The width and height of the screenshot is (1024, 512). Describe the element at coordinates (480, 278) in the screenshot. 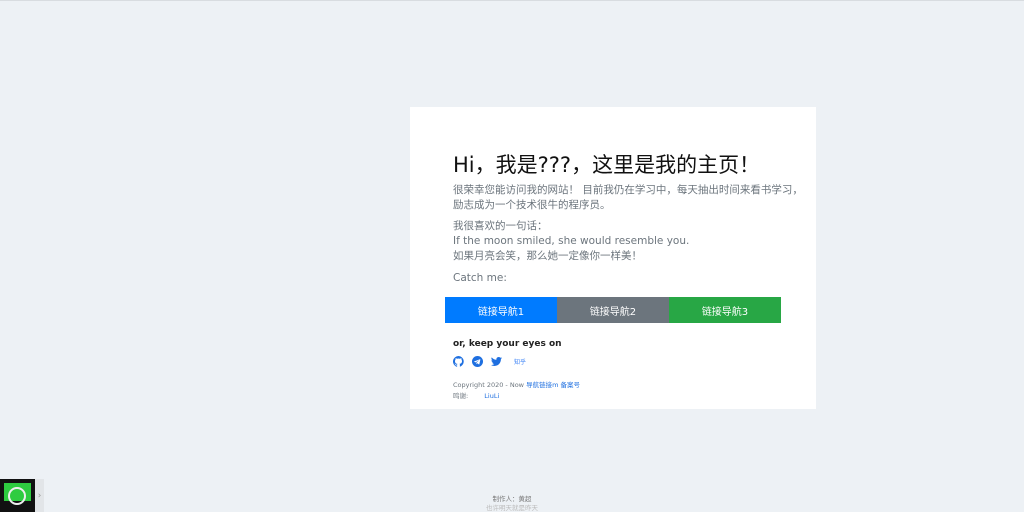

I see `catch-me-label: Catch me:` at that location.